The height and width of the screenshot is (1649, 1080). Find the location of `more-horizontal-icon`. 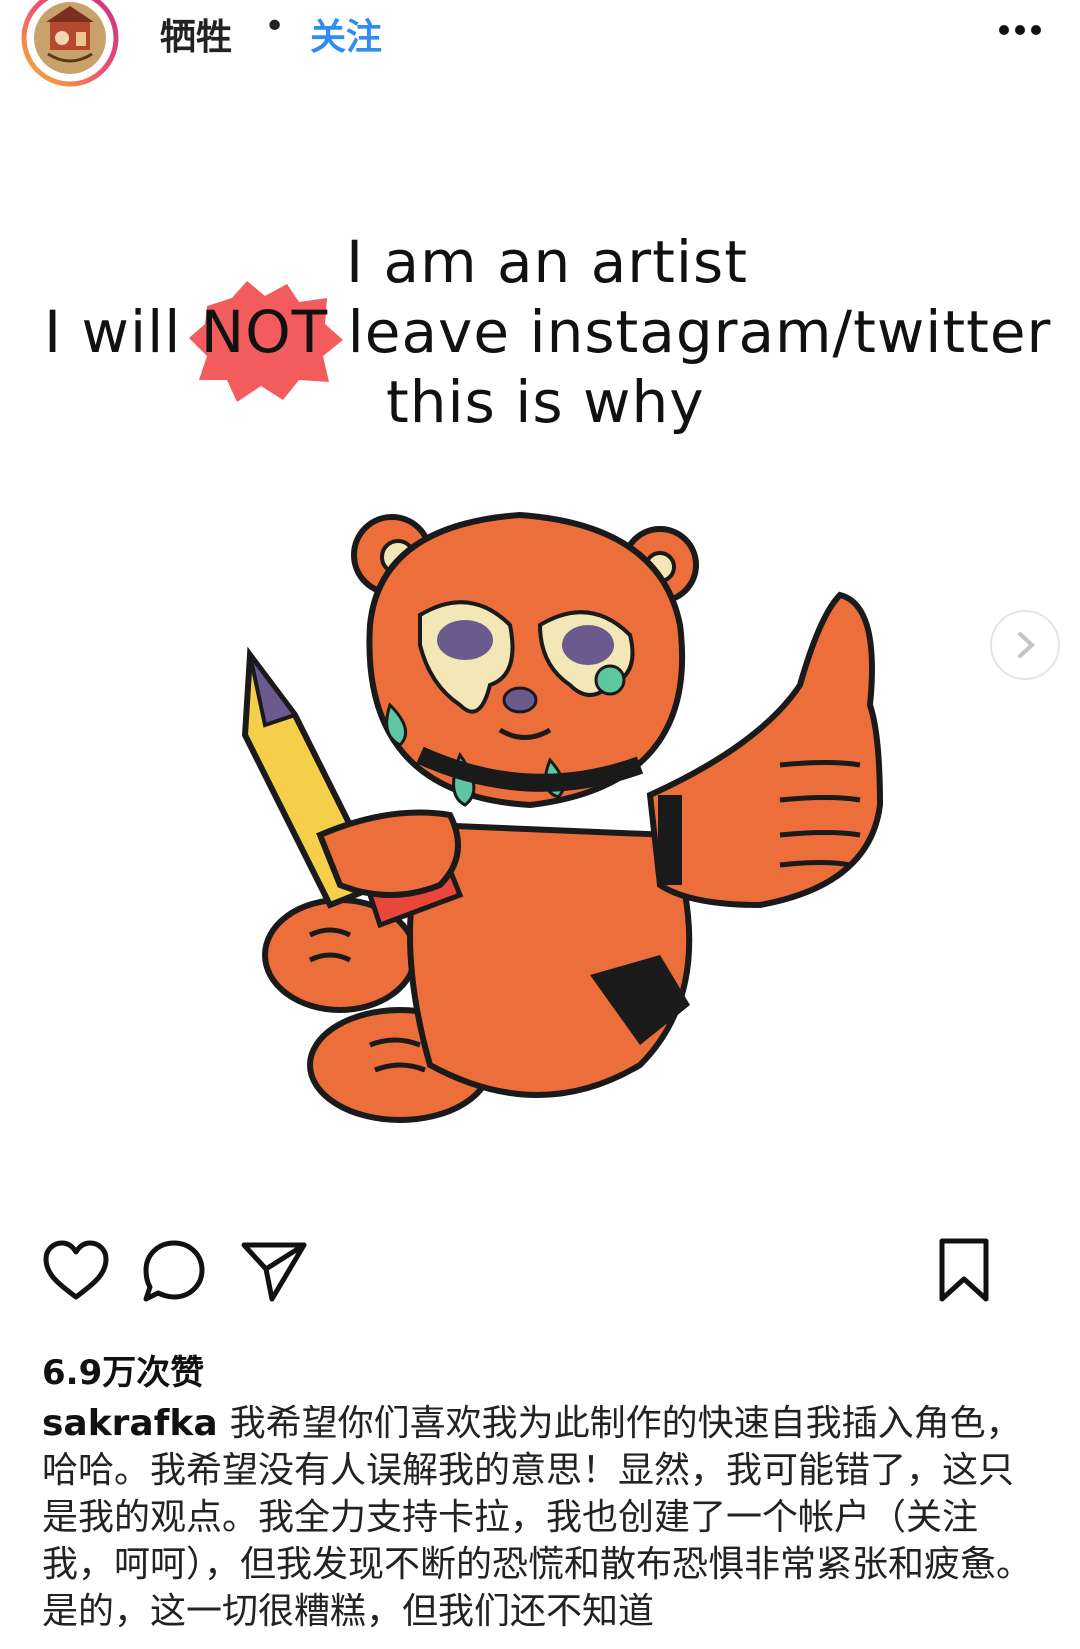

more-horizontal-icon is located at coordinates (1020, 30).